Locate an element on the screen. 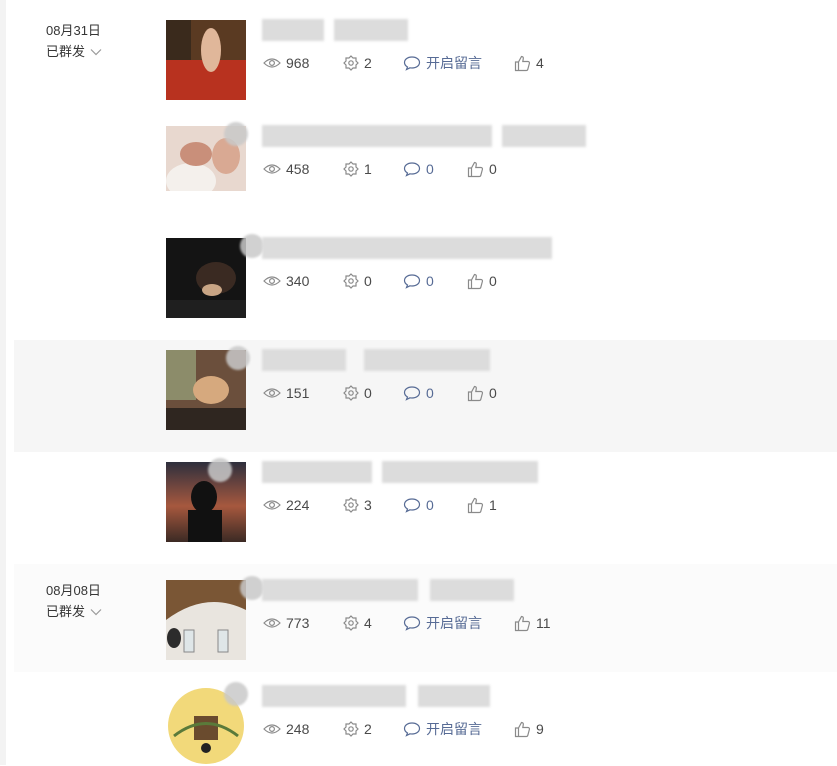 The height and width of the screenshot is (766, 837). date-block: 08月08日 已群发 is located at coordinates (74, 601).